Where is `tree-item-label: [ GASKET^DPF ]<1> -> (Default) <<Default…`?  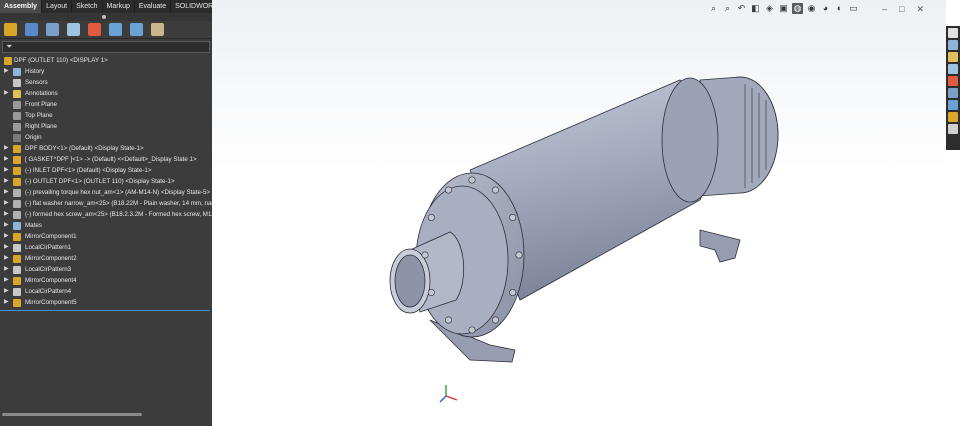
tree-item-label: [ GASKET^DPF ]<1> -> (Default) <<Default… is located at coordinates (111, 159).